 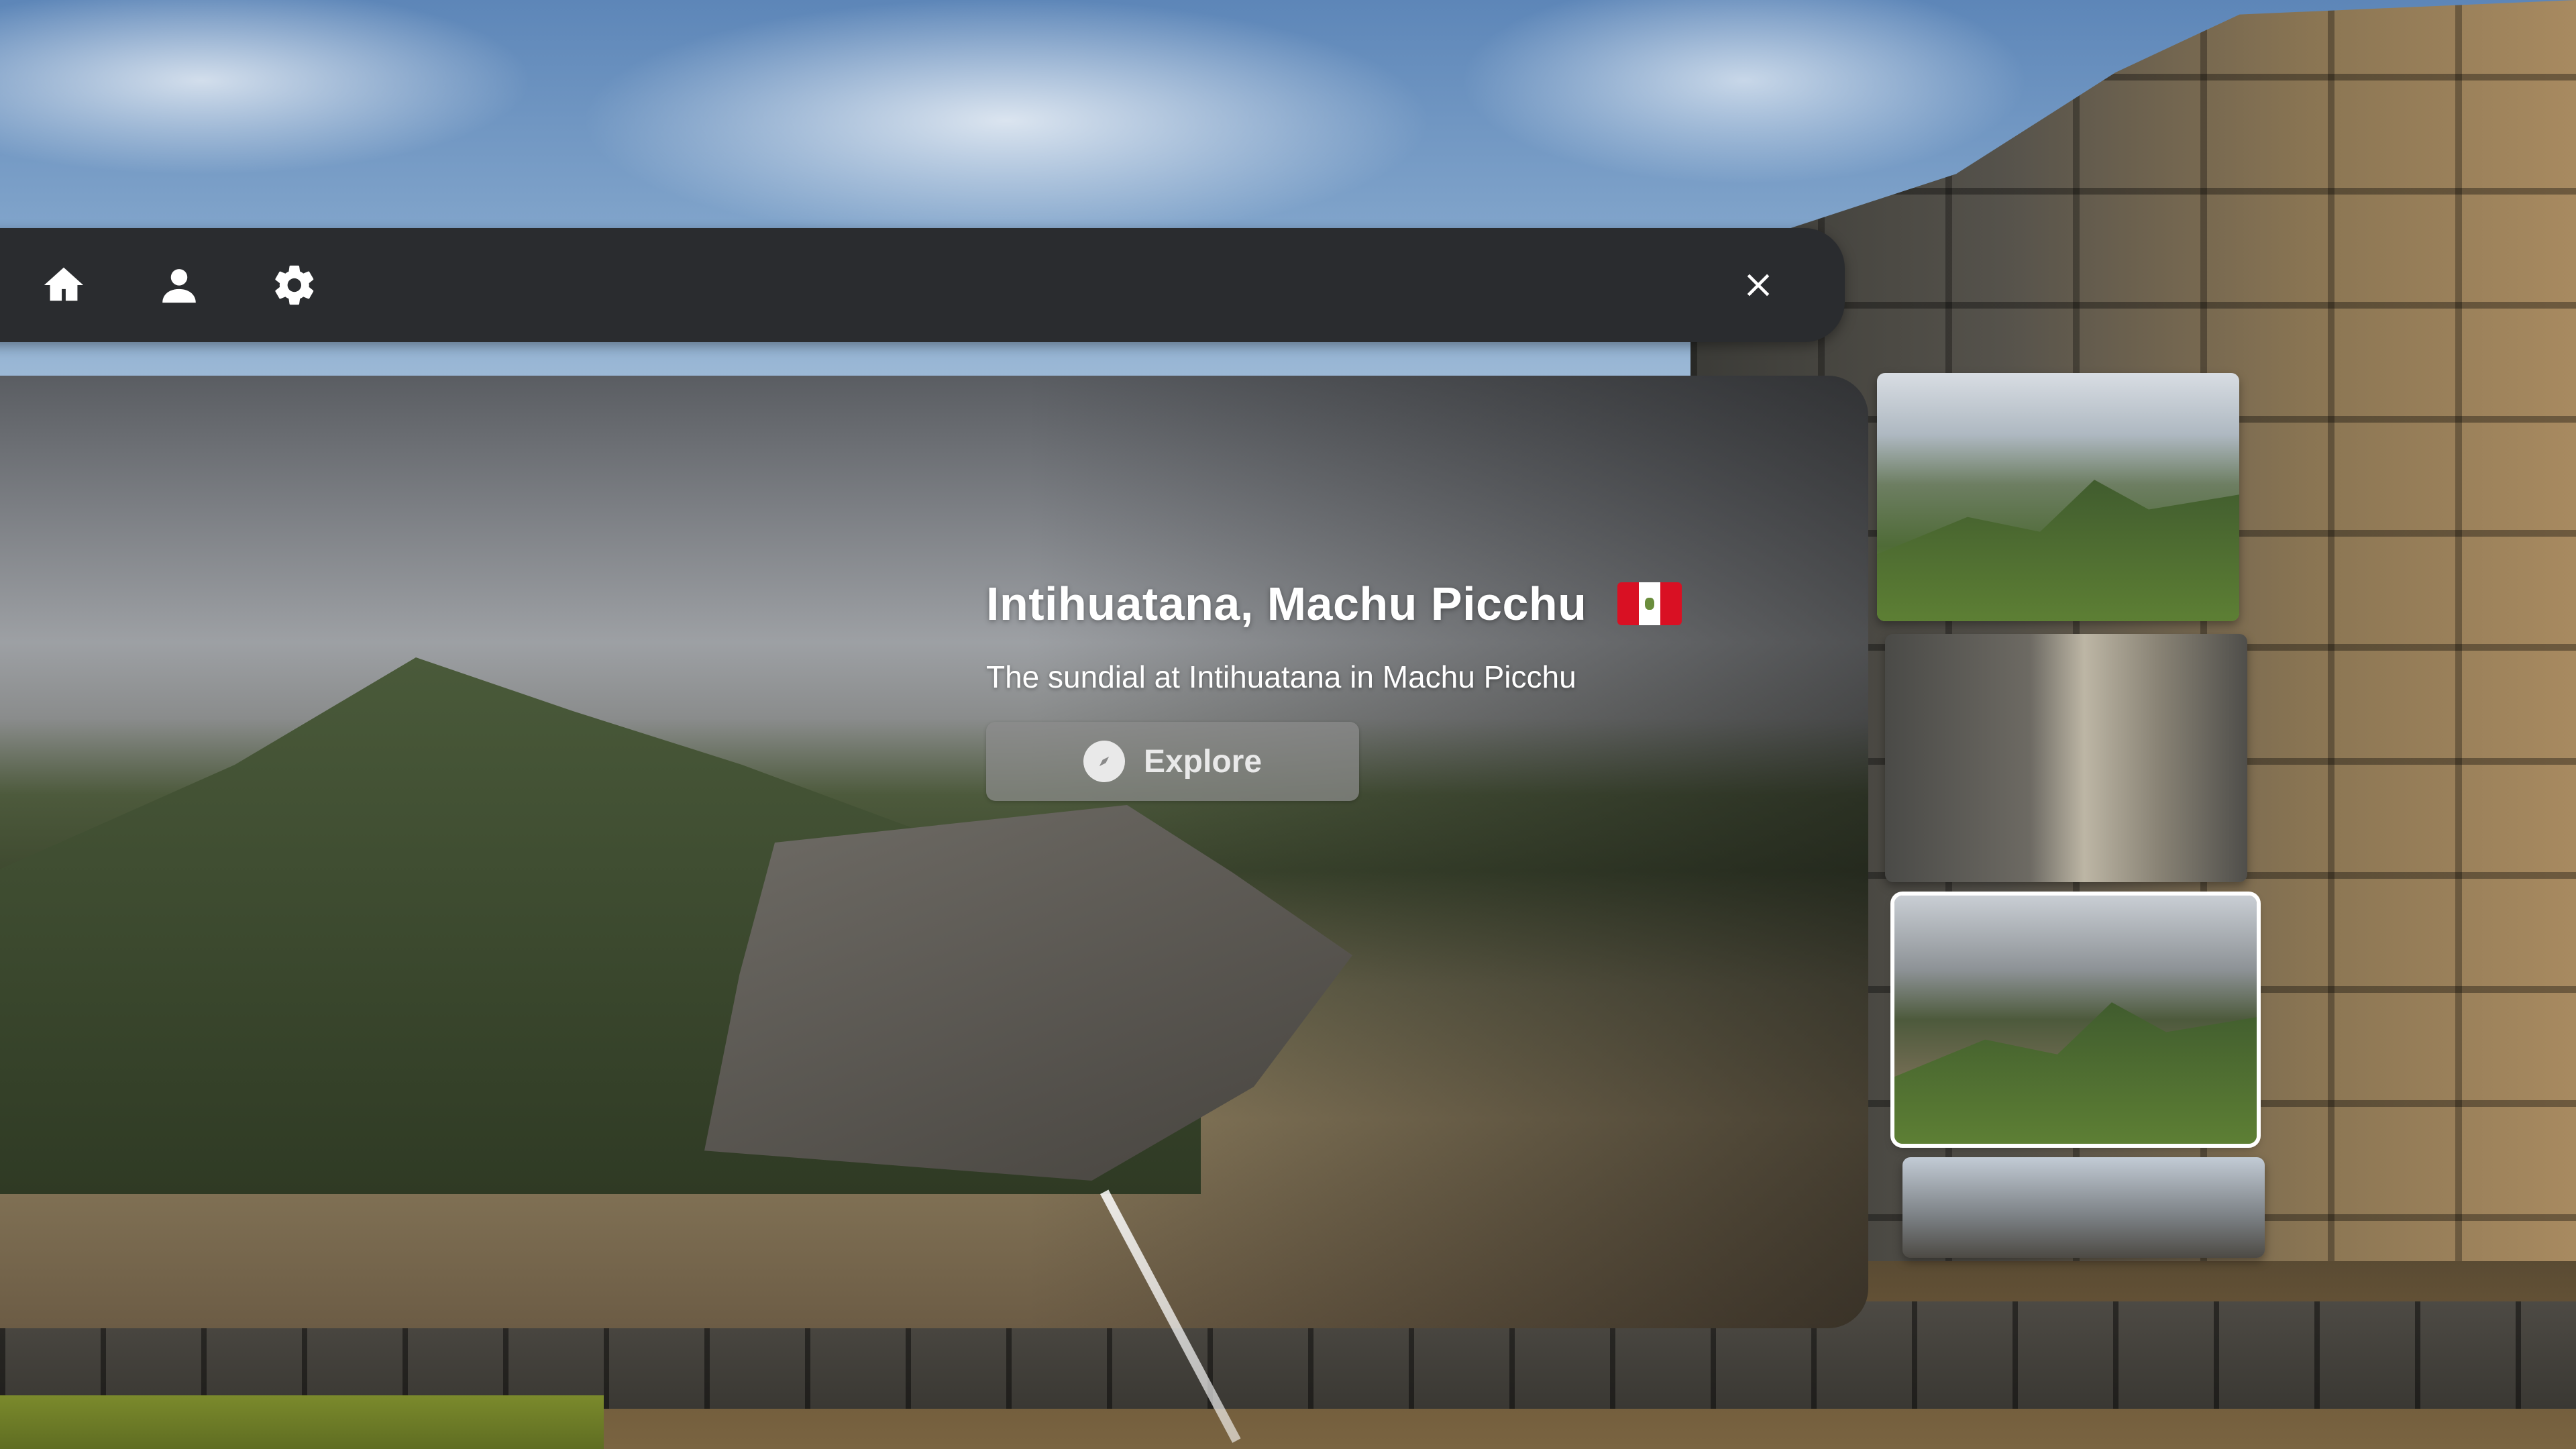 I want to click on thumbnail-intihuatana-selected, so click(x=2075, y=1020).